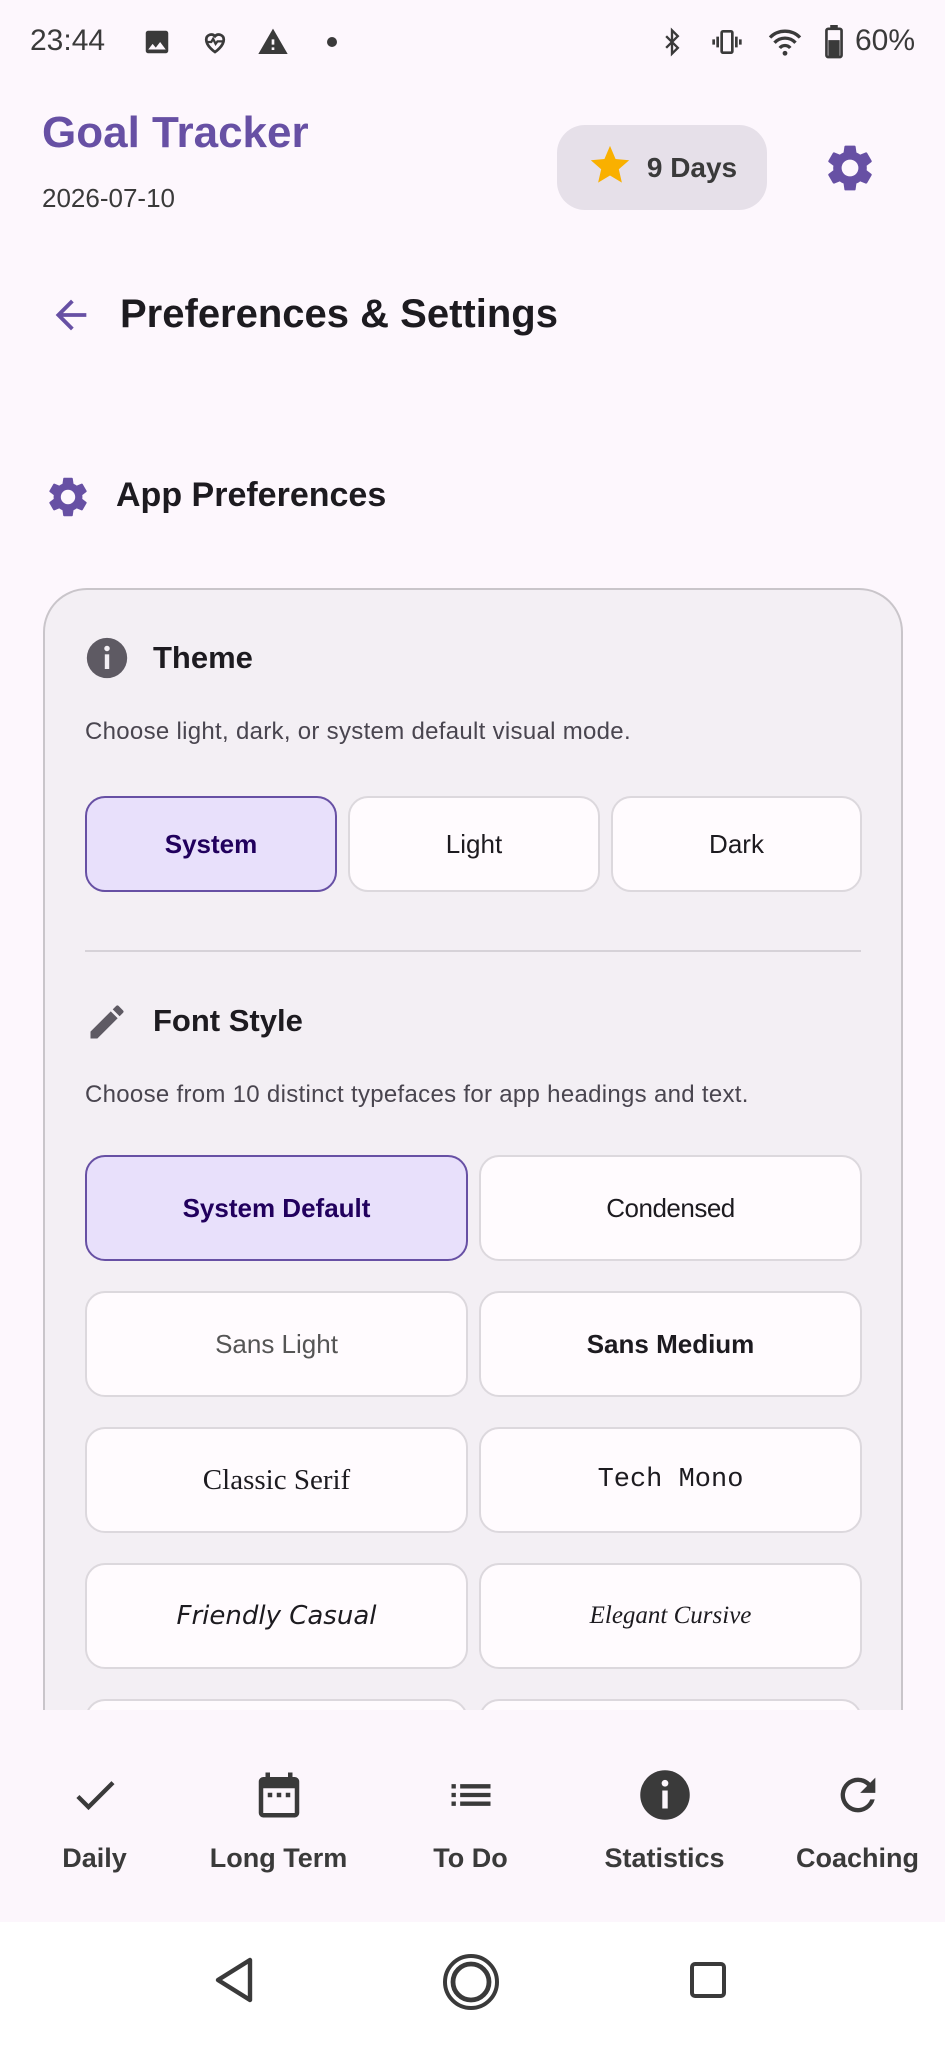 The width and height of the screenshot is (945, 2048). I want to click on recents-square-icon, so click(708, 1982).